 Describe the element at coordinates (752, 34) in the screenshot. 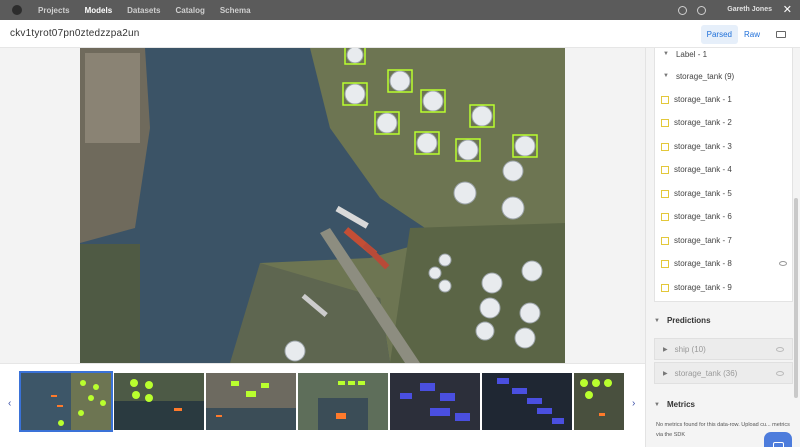

I see `raw-button: Raw` at that location.